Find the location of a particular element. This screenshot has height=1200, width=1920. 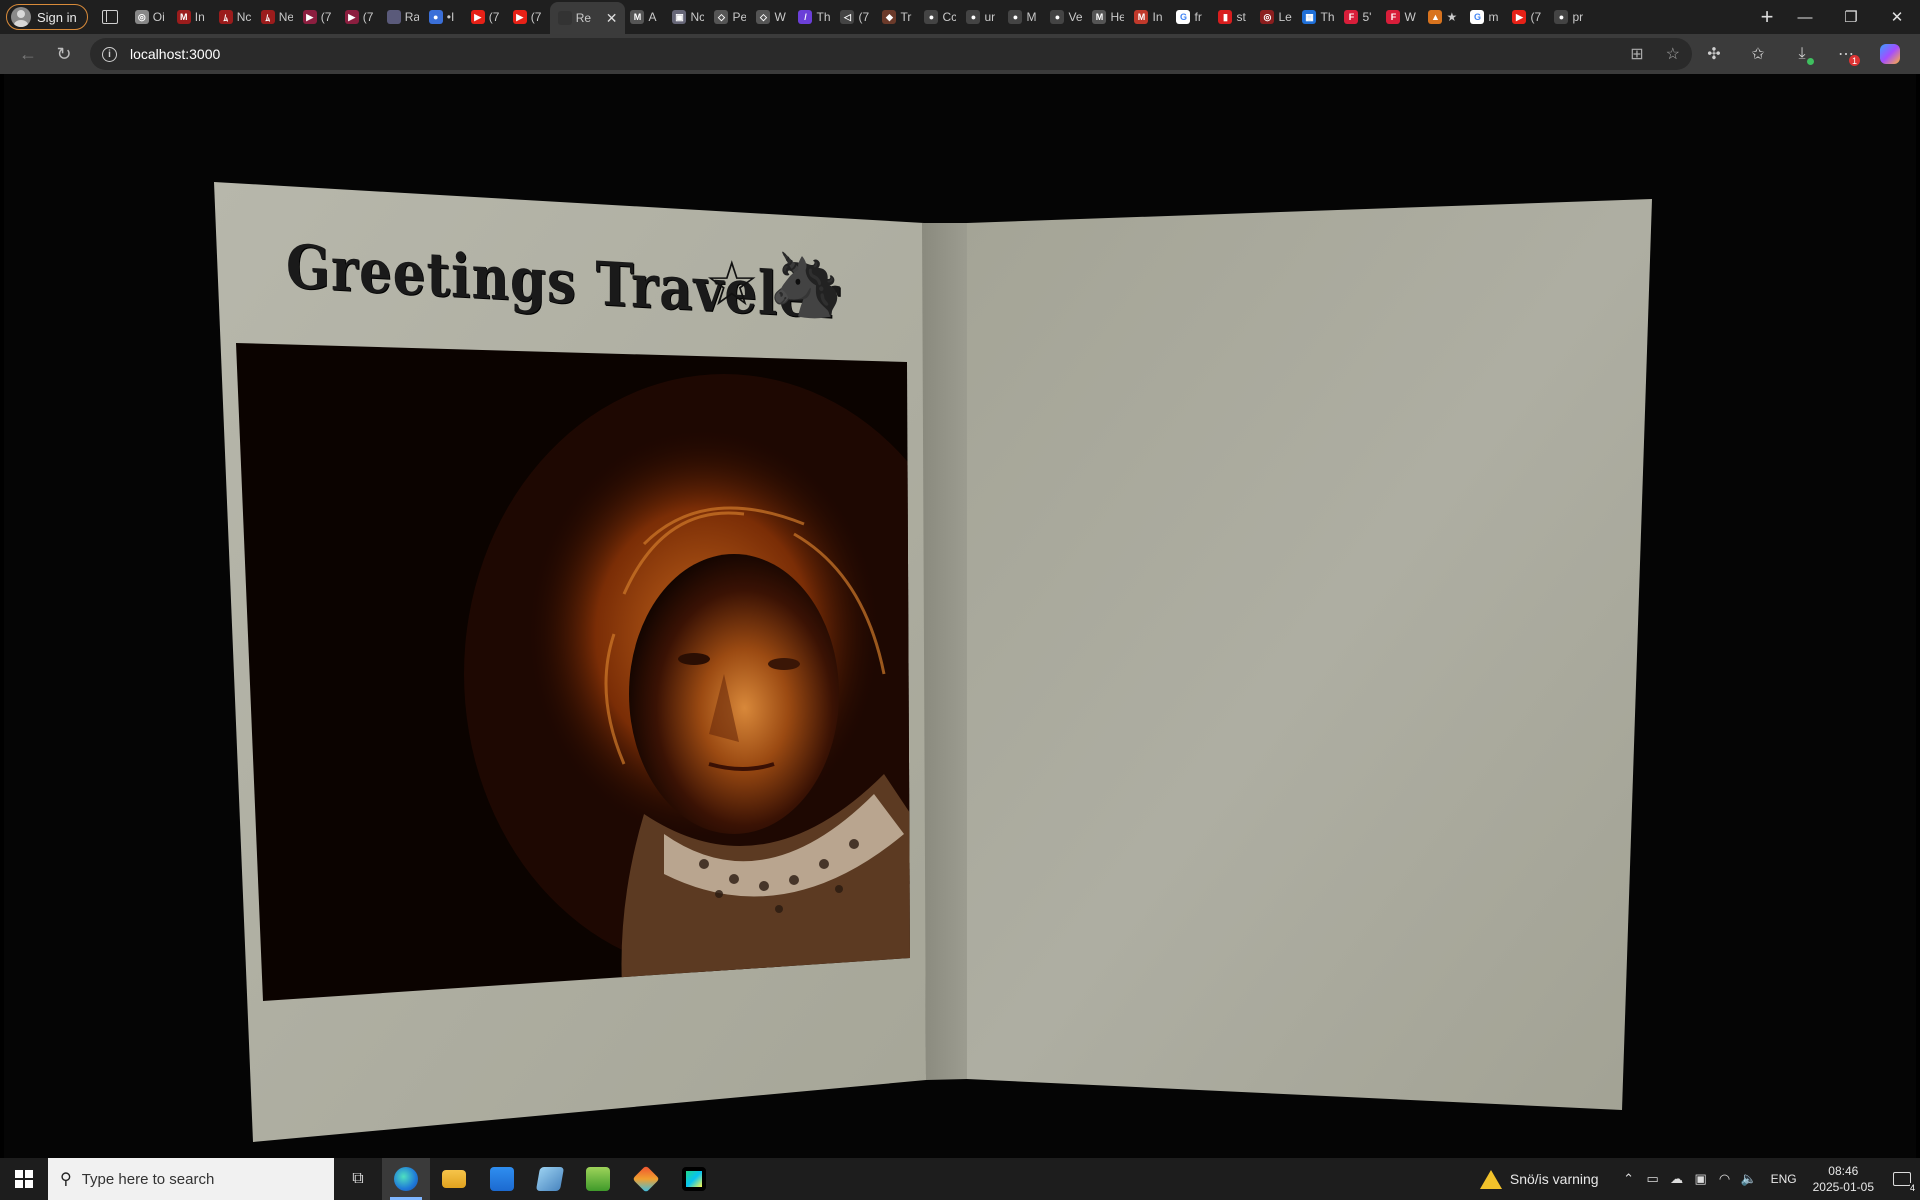

browser-tab: FW is located at coordinates (1402, 17).